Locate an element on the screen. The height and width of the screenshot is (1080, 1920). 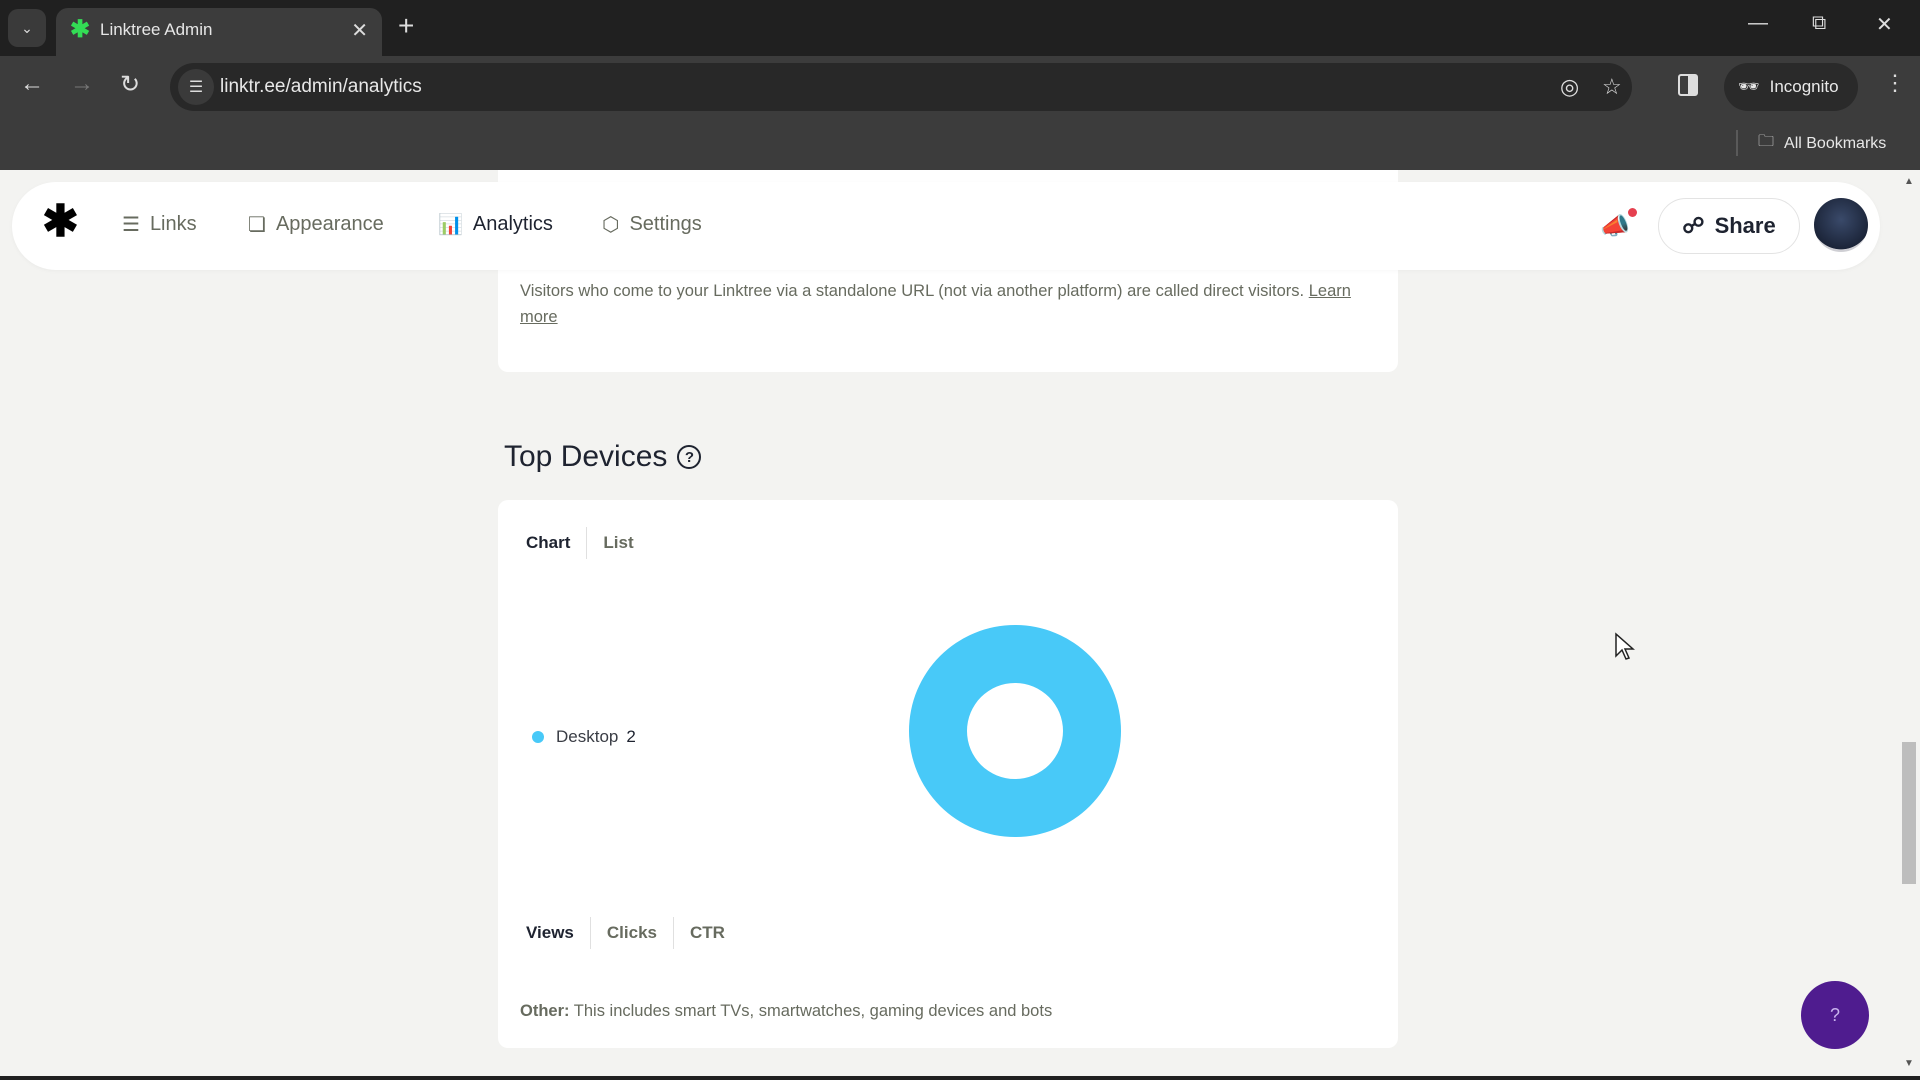
browser-tab: ✱ Linktree Admin ✕ is located at coordinates (219, 32).